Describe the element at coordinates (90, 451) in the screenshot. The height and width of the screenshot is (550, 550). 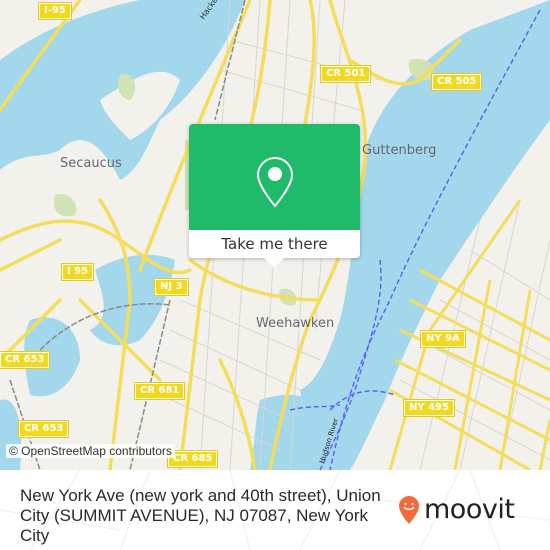
I see `map-attribution: © OpenStreetMap contributors` at that location.